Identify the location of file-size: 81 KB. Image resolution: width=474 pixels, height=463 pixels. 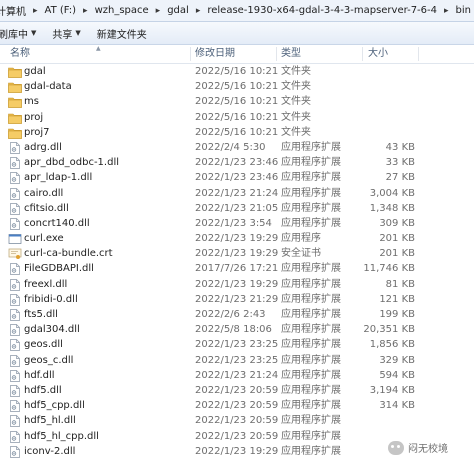
(400, 284).